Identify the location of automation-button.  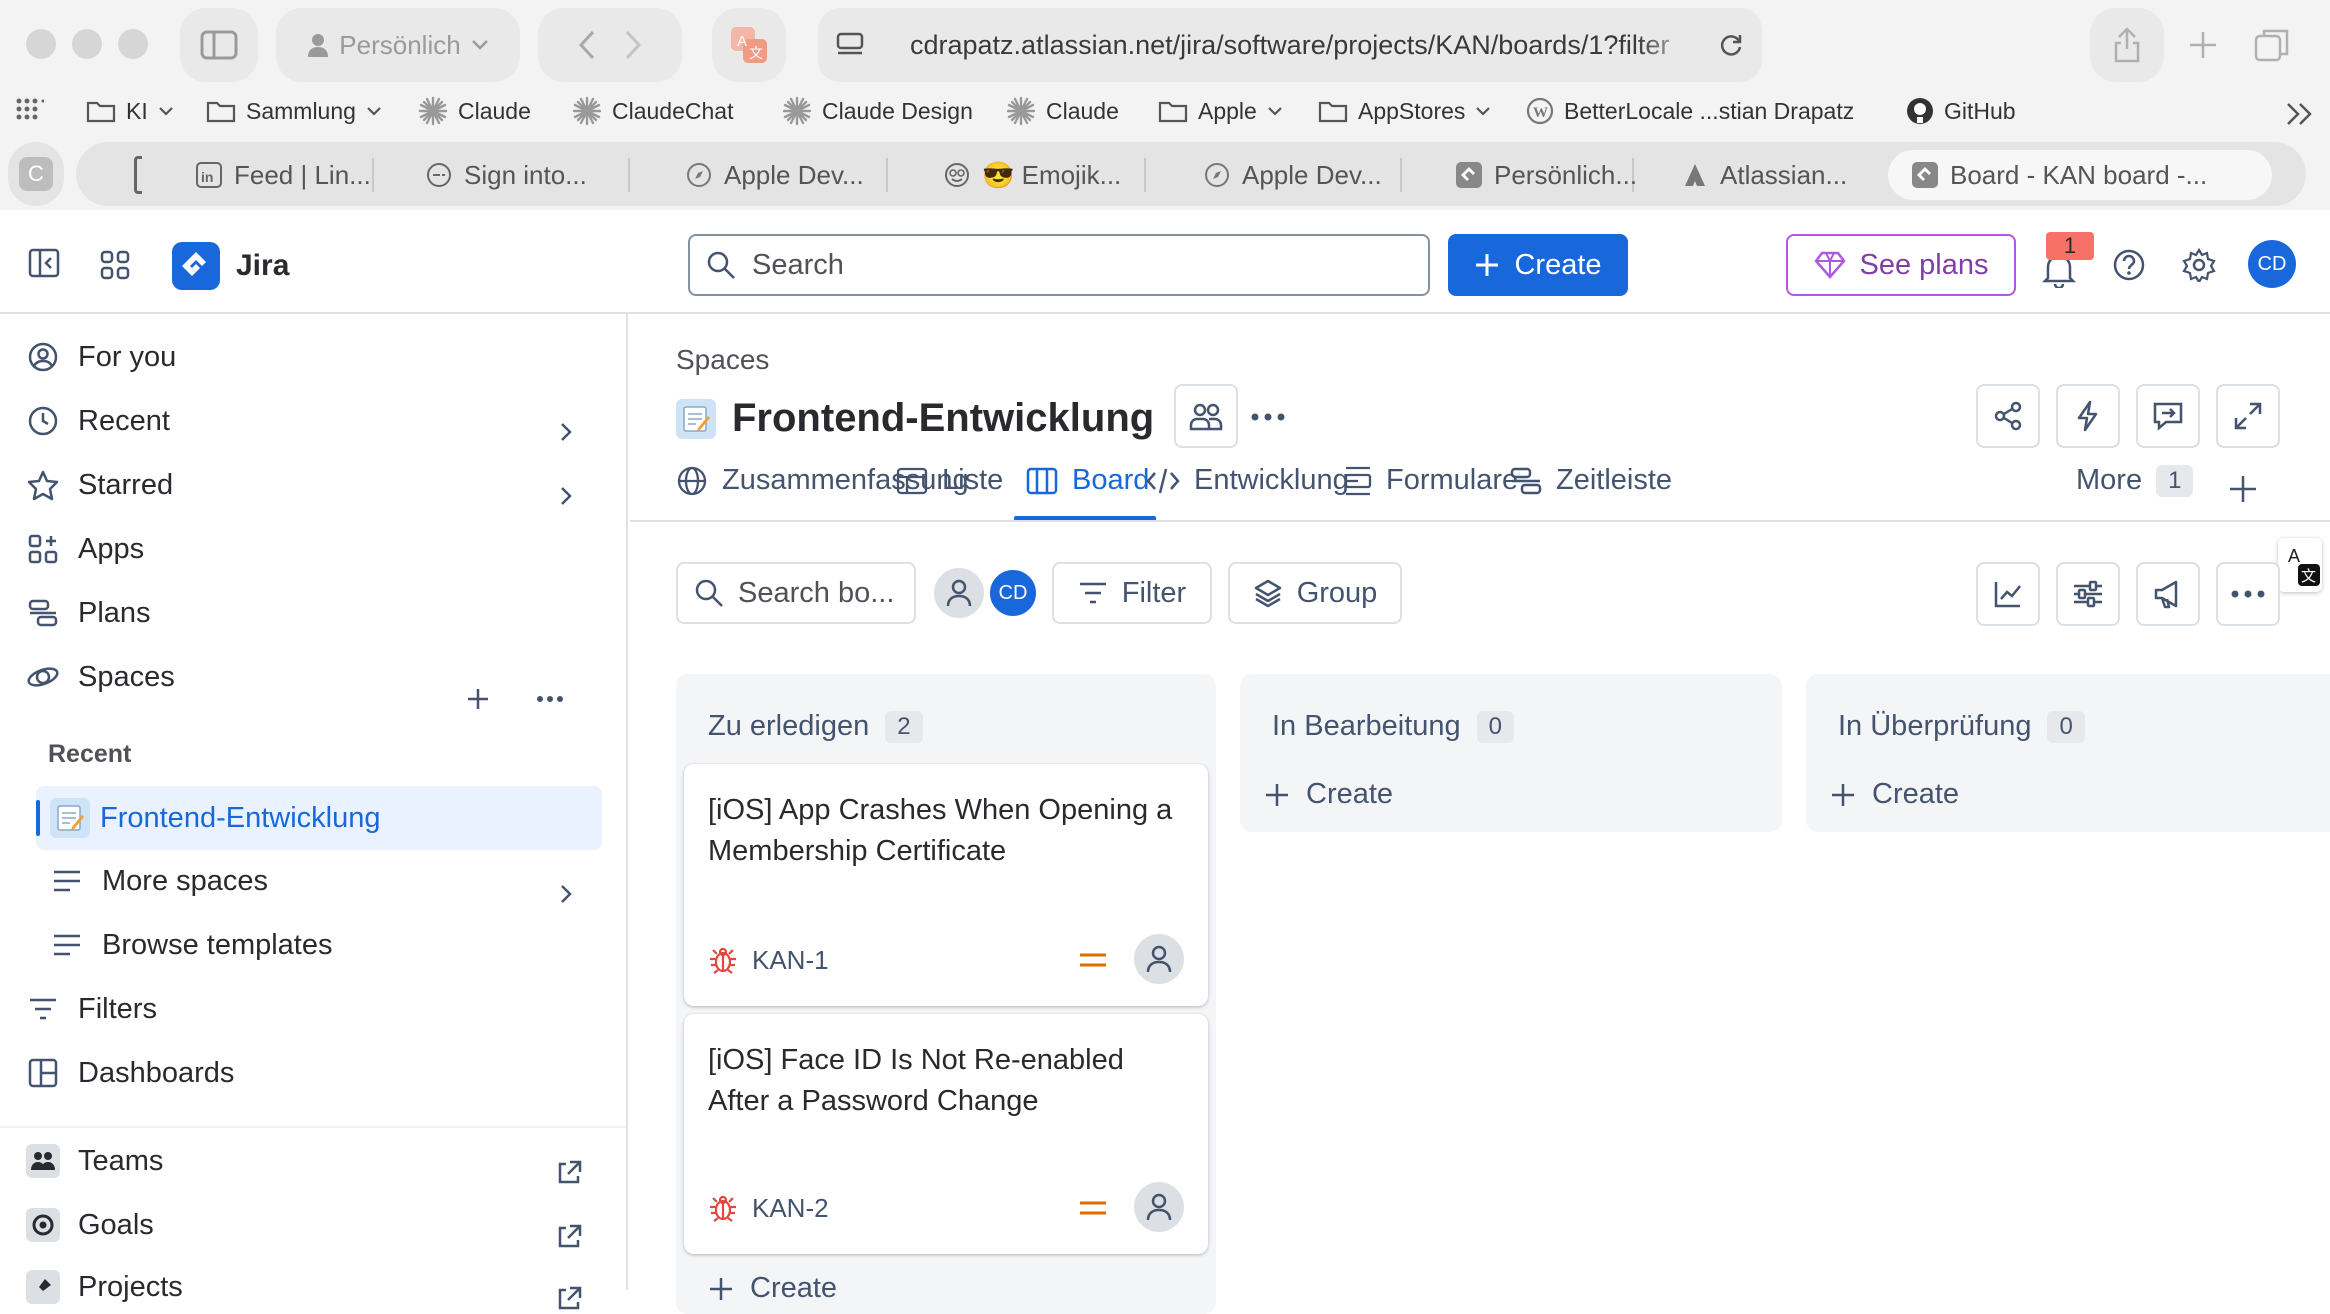
(2088, 416).